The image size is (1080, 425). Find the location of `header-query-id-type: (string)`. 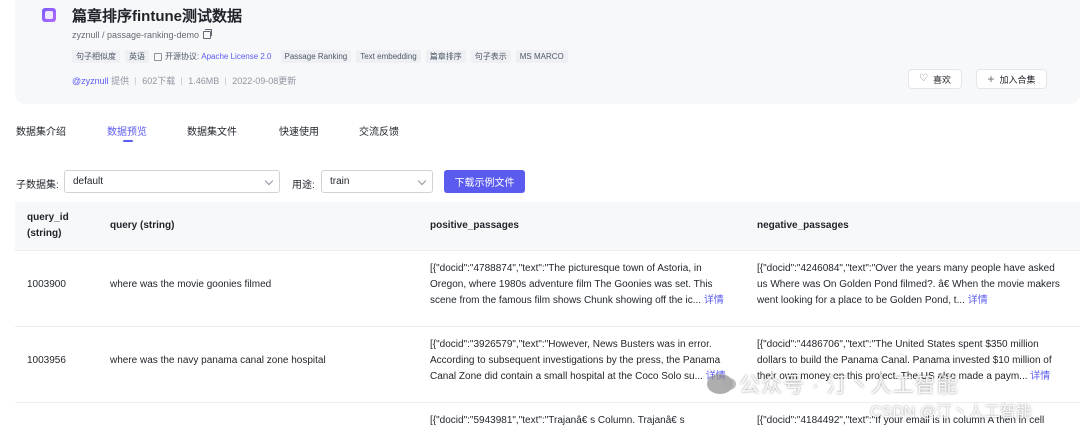

header-query-id-type: (string) is located at coordinates (44, 233).